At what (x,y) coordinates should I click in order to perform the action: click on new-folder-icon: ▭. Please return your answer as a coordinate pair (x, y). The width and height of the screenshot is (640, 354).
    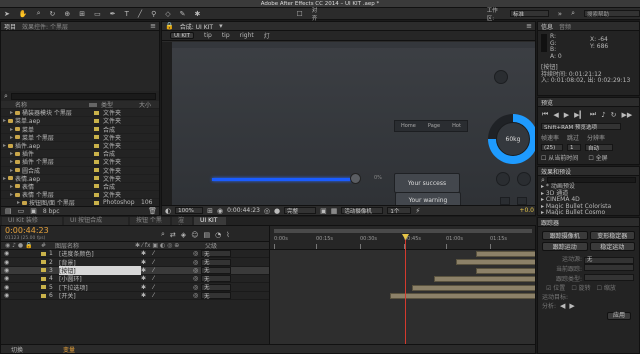
    Looking at the image, I should click on (21, 211).